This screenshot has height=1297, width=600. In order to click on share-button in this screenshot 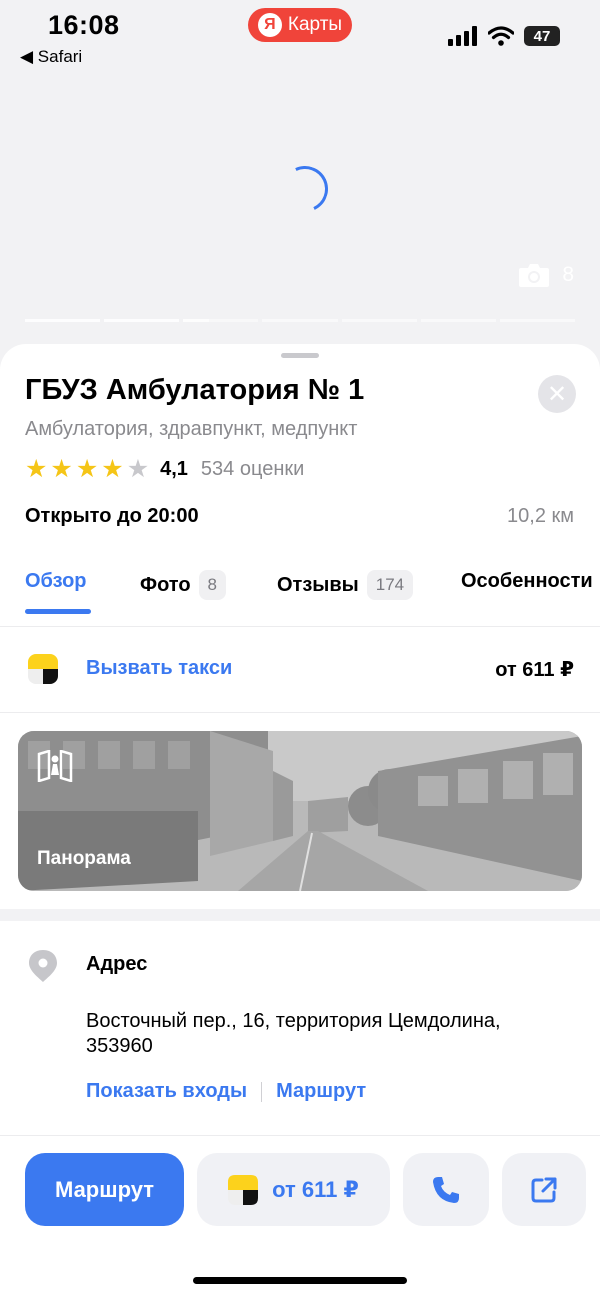, I will do `click(544, 1189)`.